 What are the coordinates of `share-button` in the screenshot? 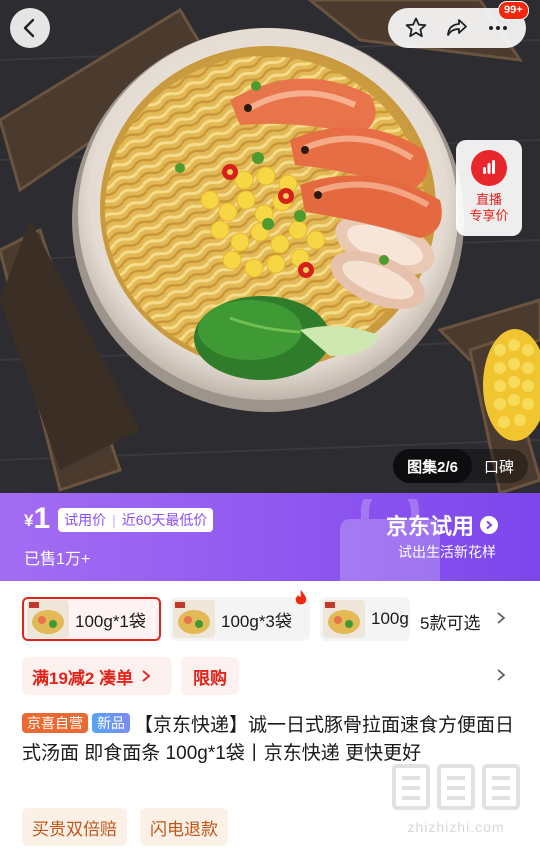 It's located at (457, 28).